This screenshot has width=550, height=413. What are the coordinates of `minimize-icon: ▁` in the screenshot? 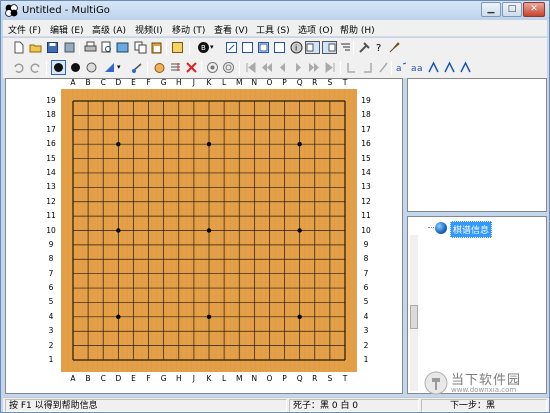 It's located at (491, 9).